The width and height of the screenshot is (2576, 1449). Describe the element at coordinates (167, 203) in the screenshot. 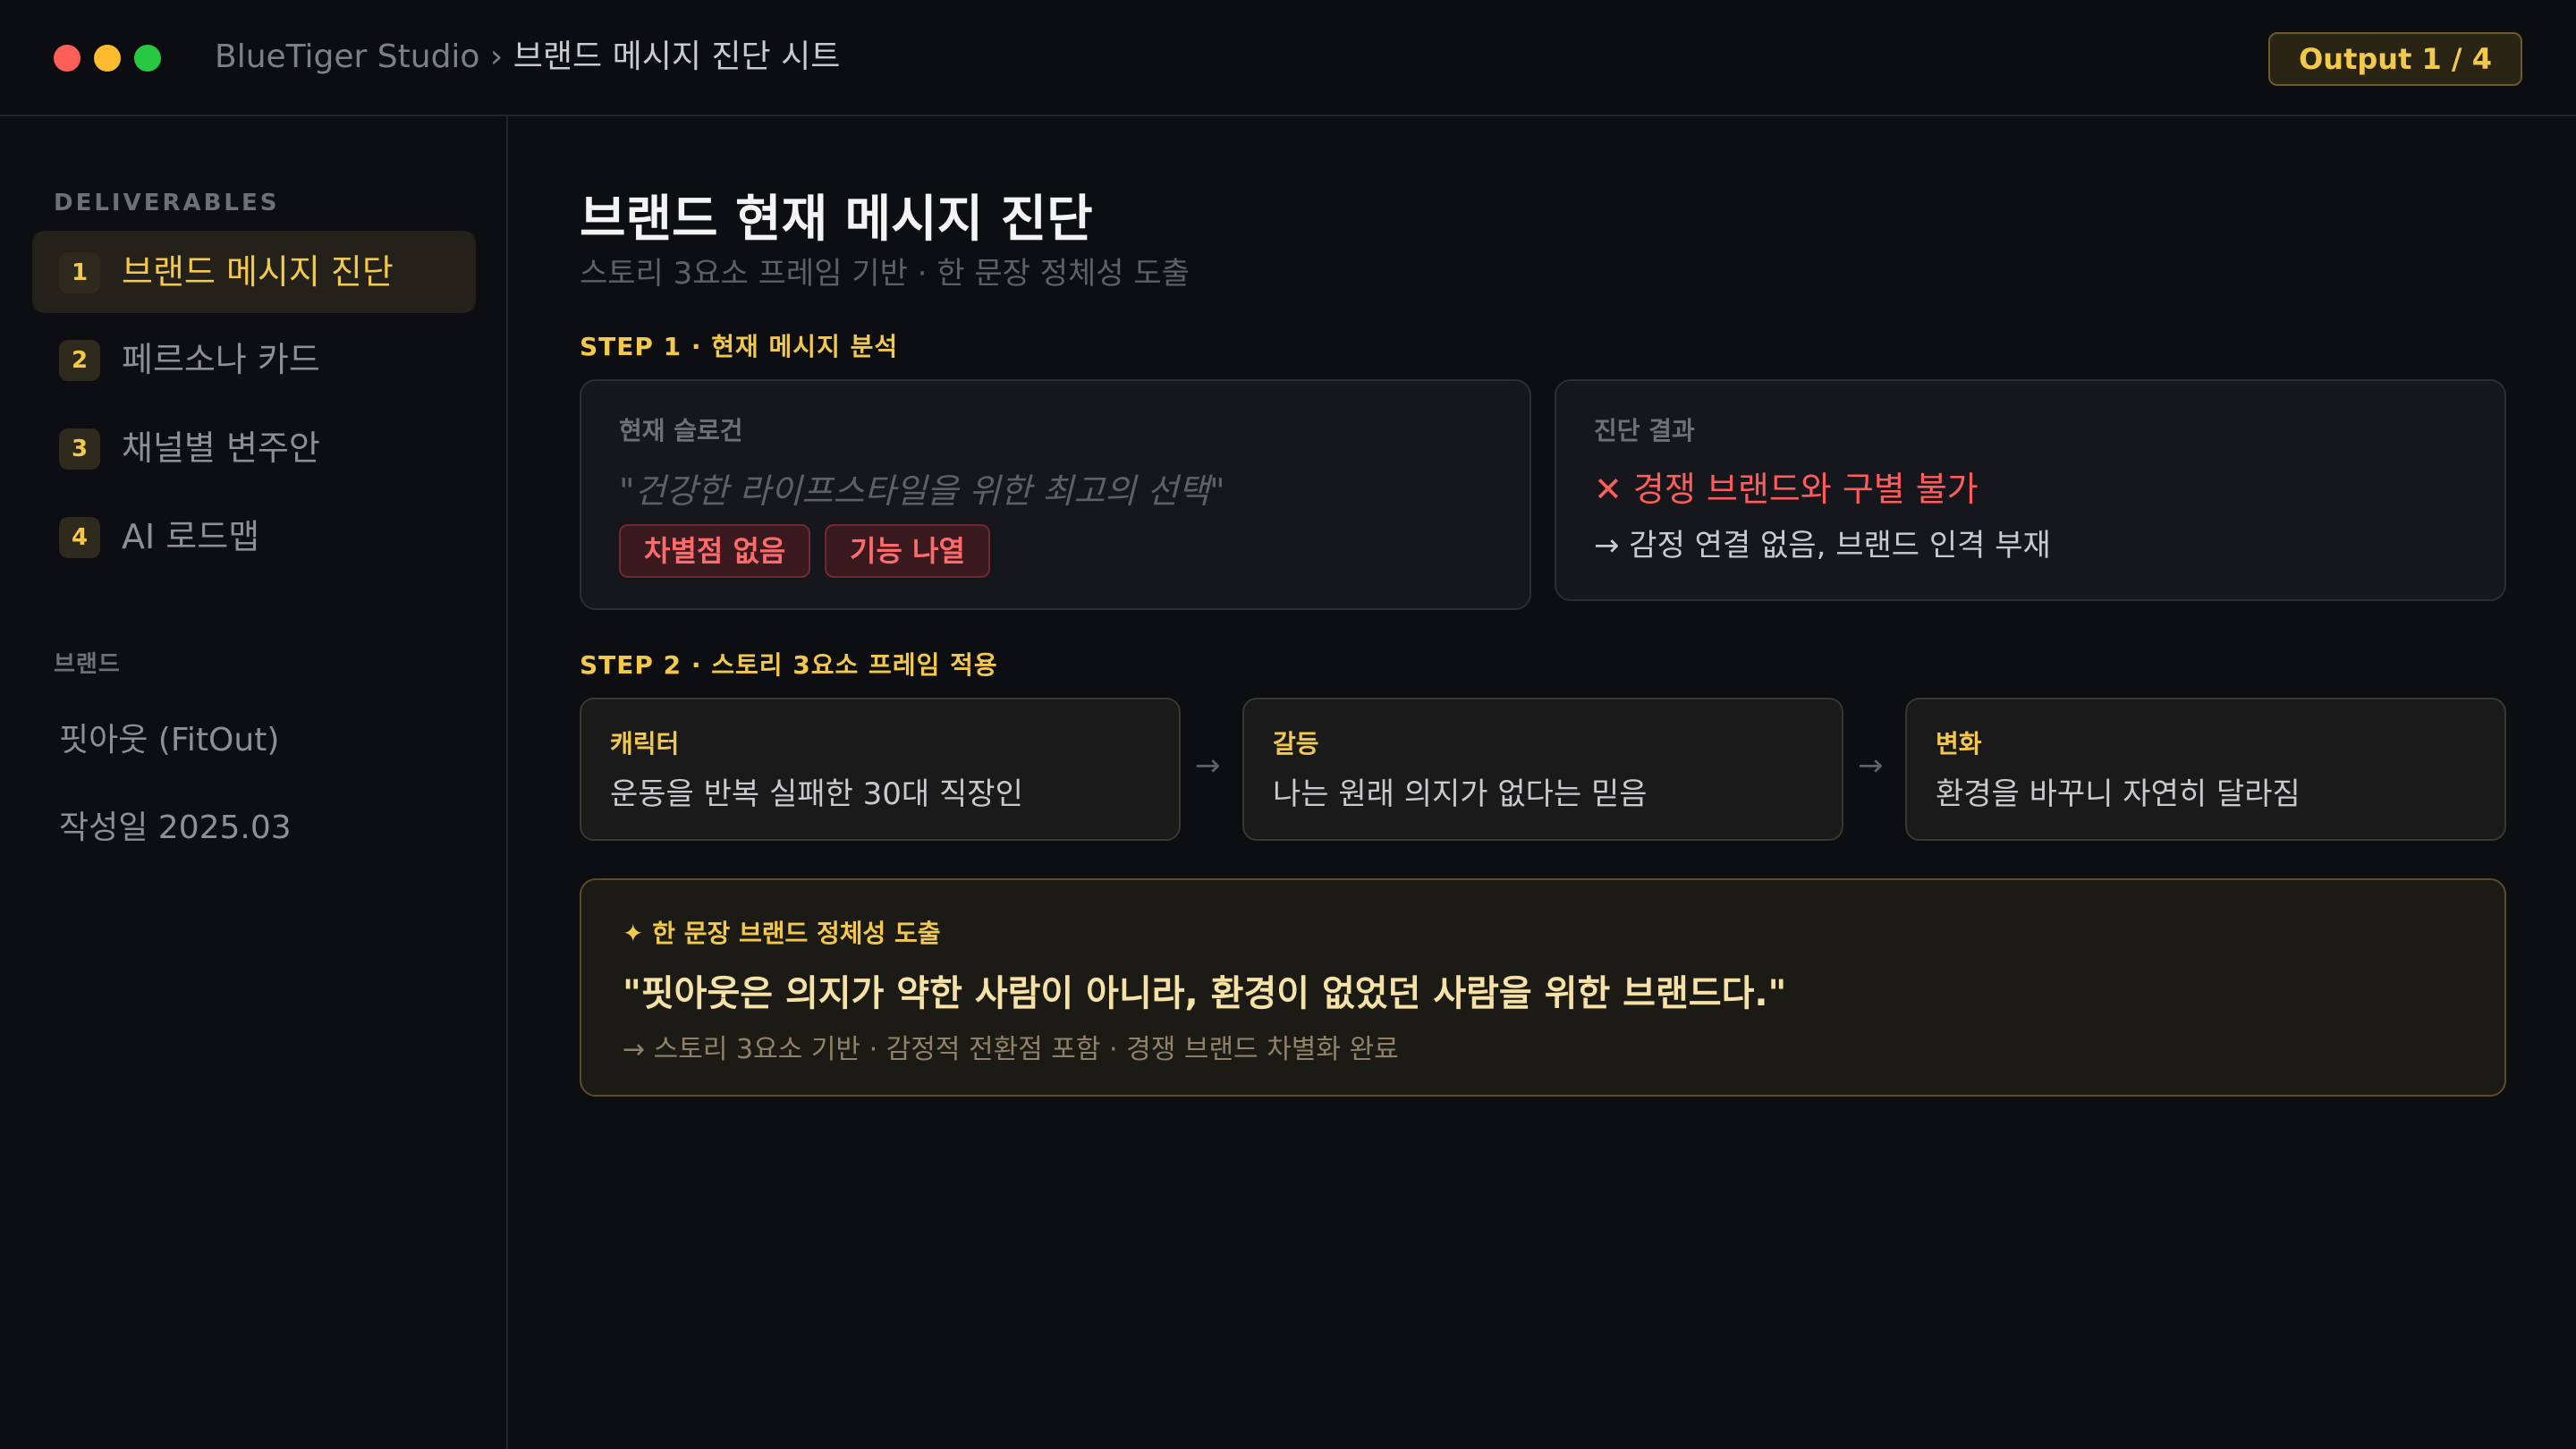

I see `deliverables-section-label: DELIVERABLES` at that location.